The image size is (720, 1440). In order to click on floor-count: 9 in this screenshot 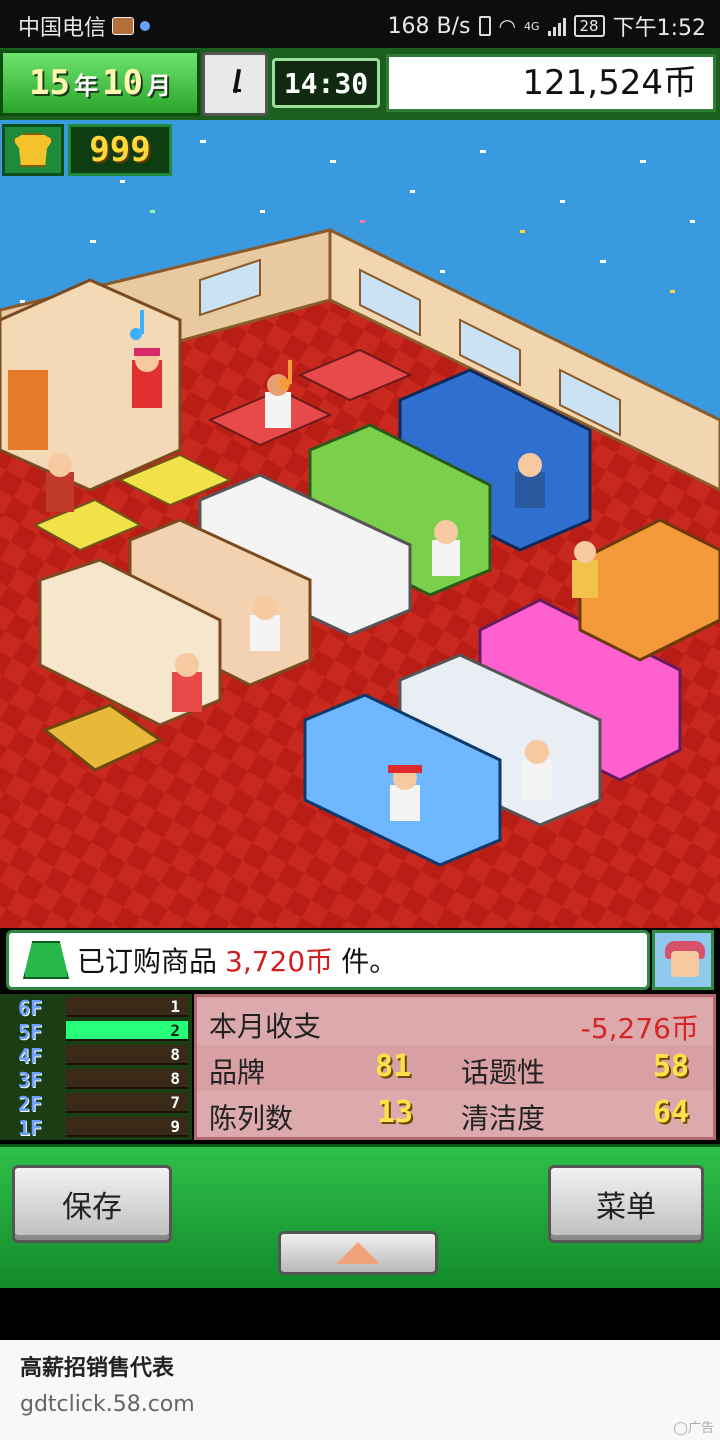, I will do `click(175, 1126)`.